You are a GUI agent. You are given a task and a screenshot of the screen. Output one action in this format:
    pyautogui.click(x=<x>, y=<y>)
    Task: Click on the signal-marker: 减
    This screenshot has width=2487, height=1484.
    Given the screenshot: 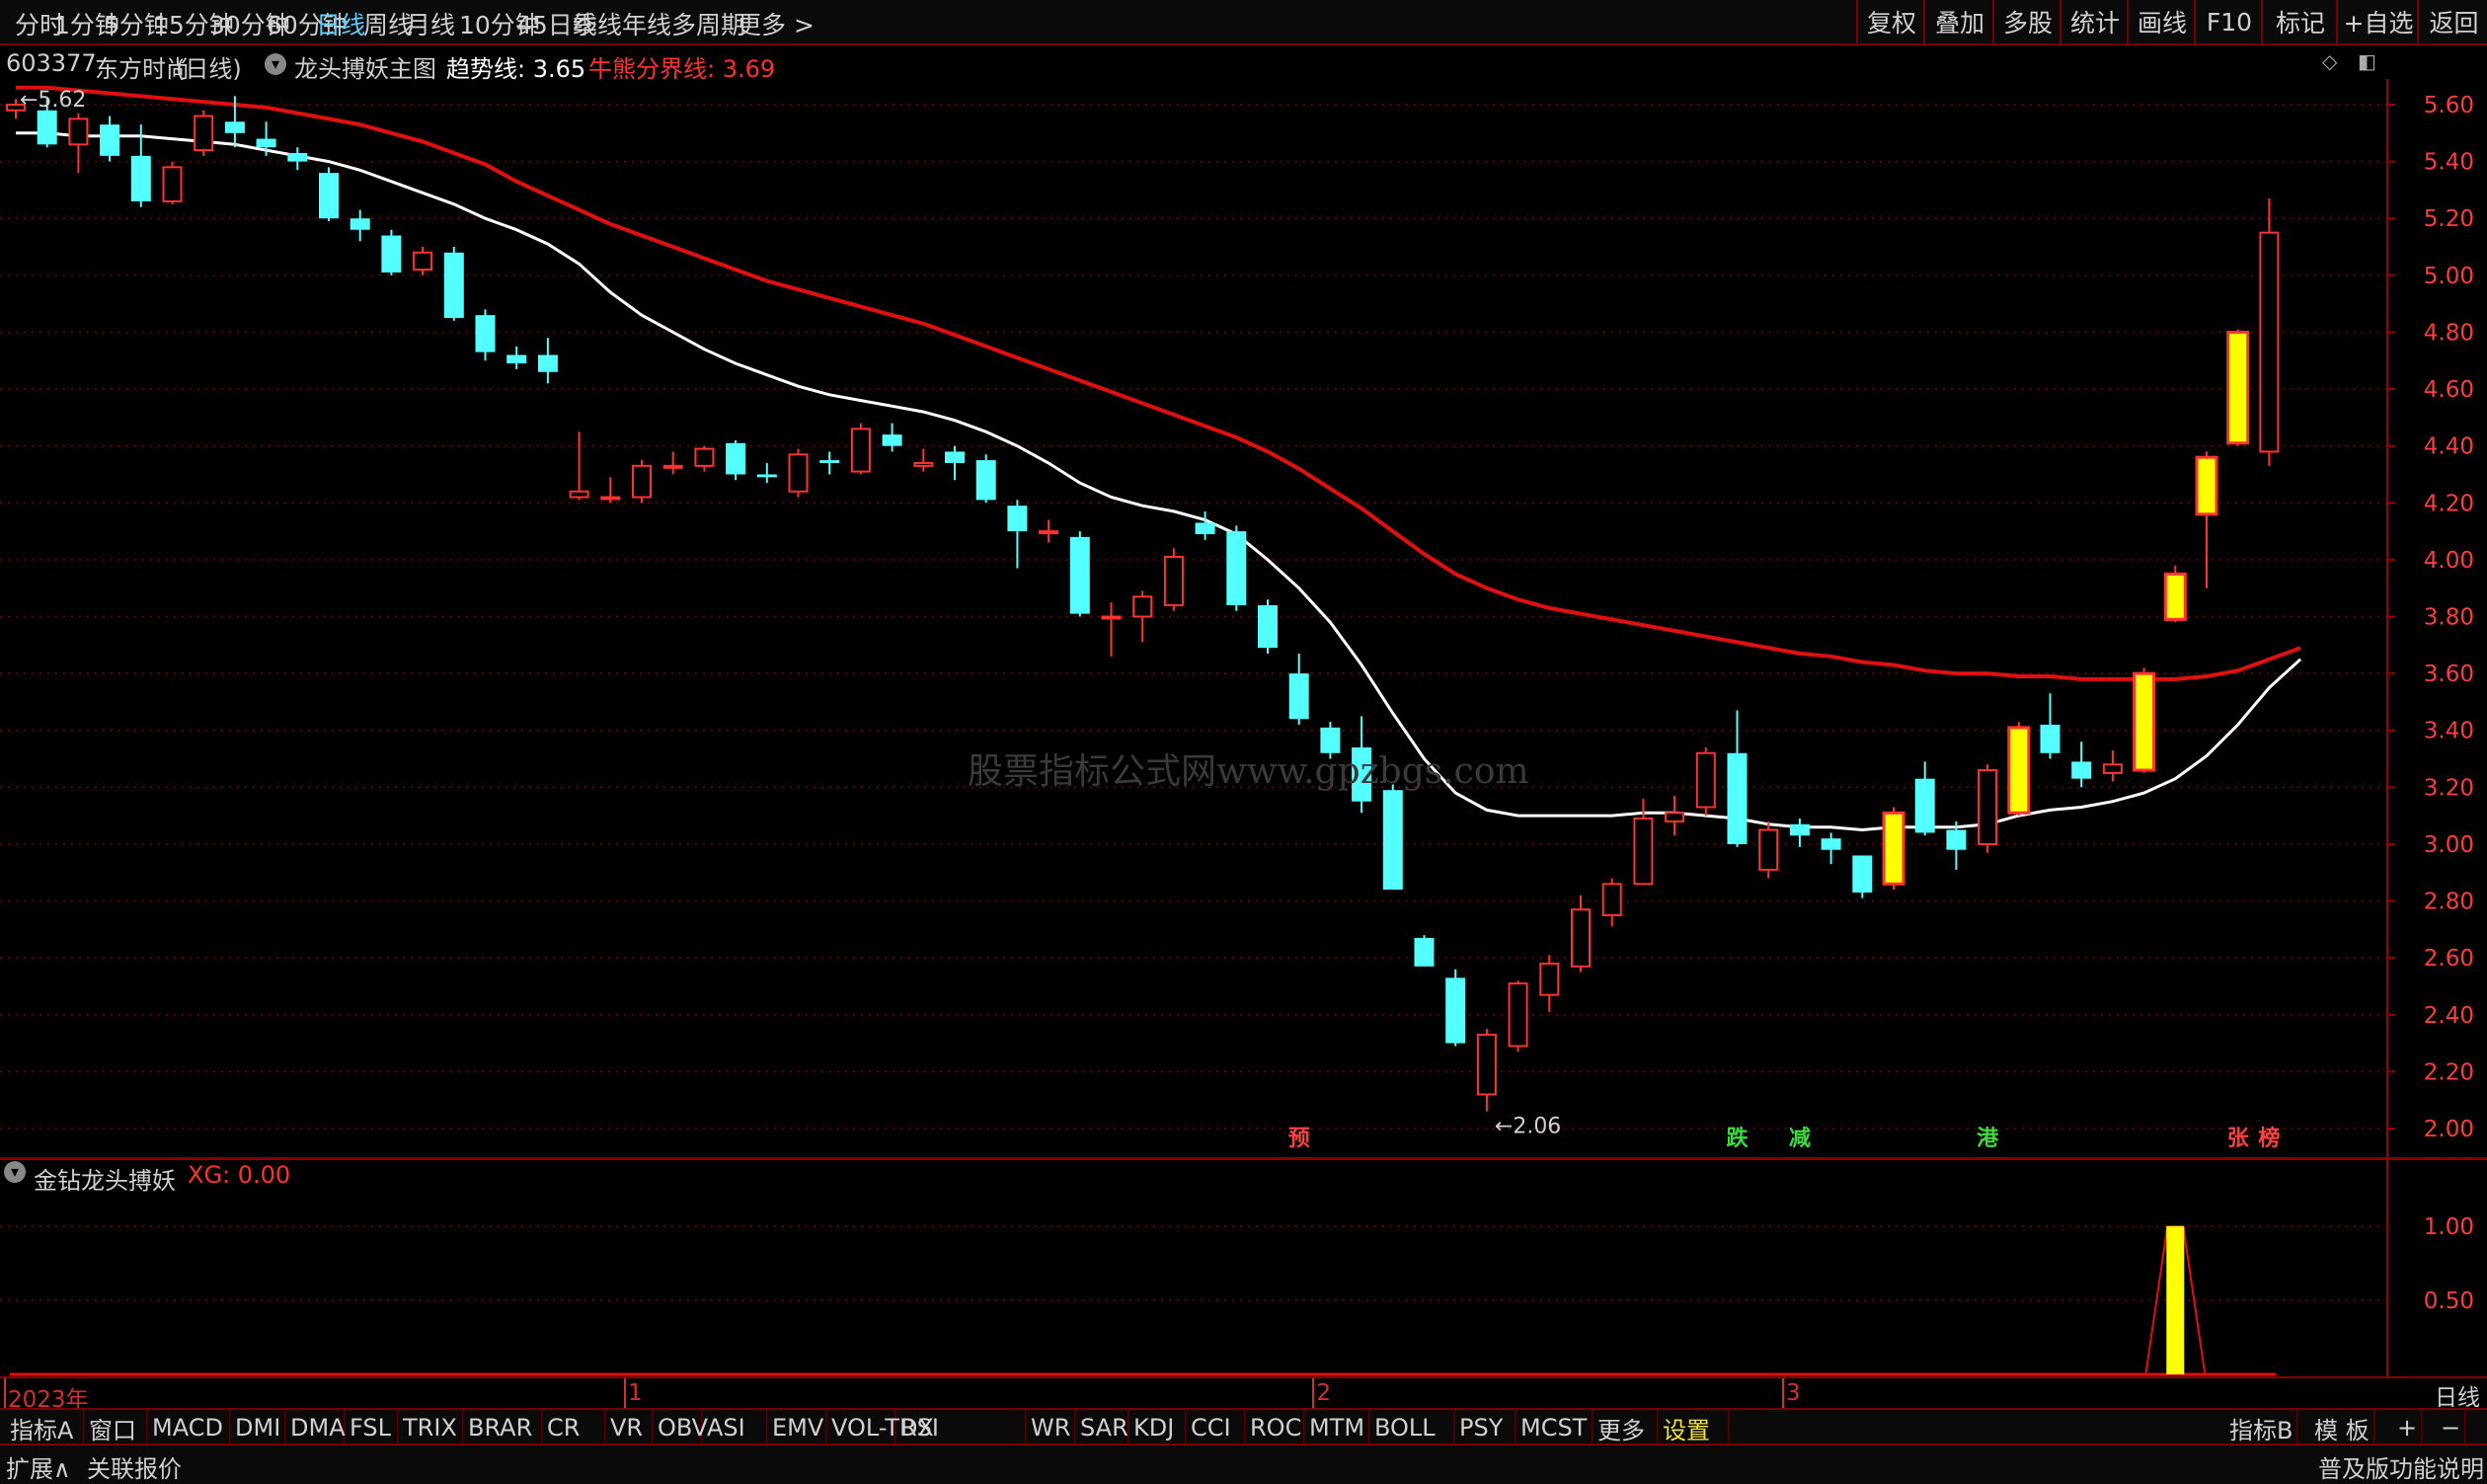 What is the action you would take?
    pyautogui.click(x=1800, y=1139)
    